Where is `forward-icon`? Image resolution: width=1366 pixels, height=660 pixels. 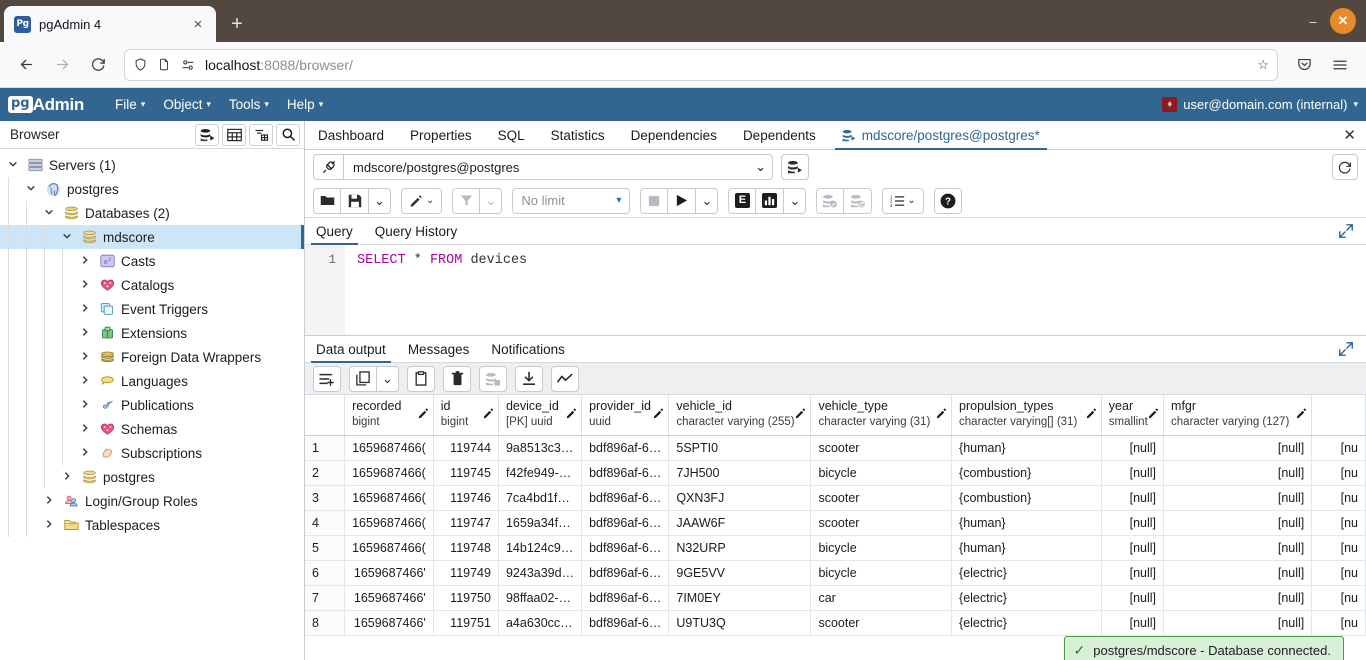
forward-icon is located at coordinates (62, 65).